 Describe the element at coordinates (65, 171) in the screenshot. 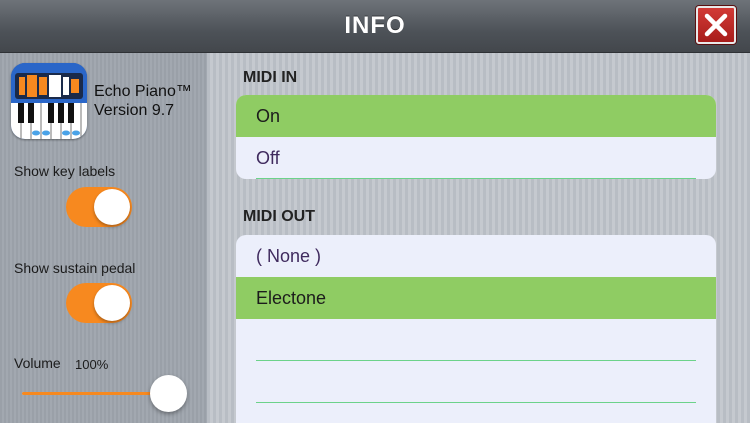

I see `key-labels-label: Show key labels` at that location.